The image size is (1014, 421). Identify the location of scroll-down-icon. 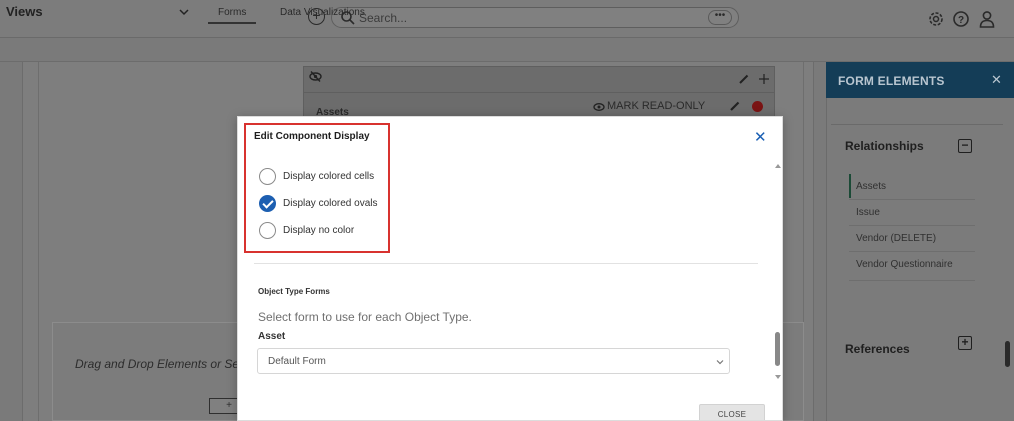
(778, 377).